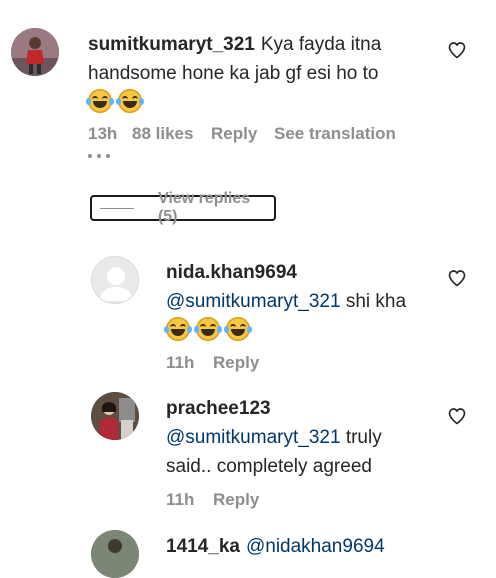  What do you see at coordinates (315, 546) in the screenshot?
I see `mention-link: @nidakhan9694` at bounding box center [315, 546].